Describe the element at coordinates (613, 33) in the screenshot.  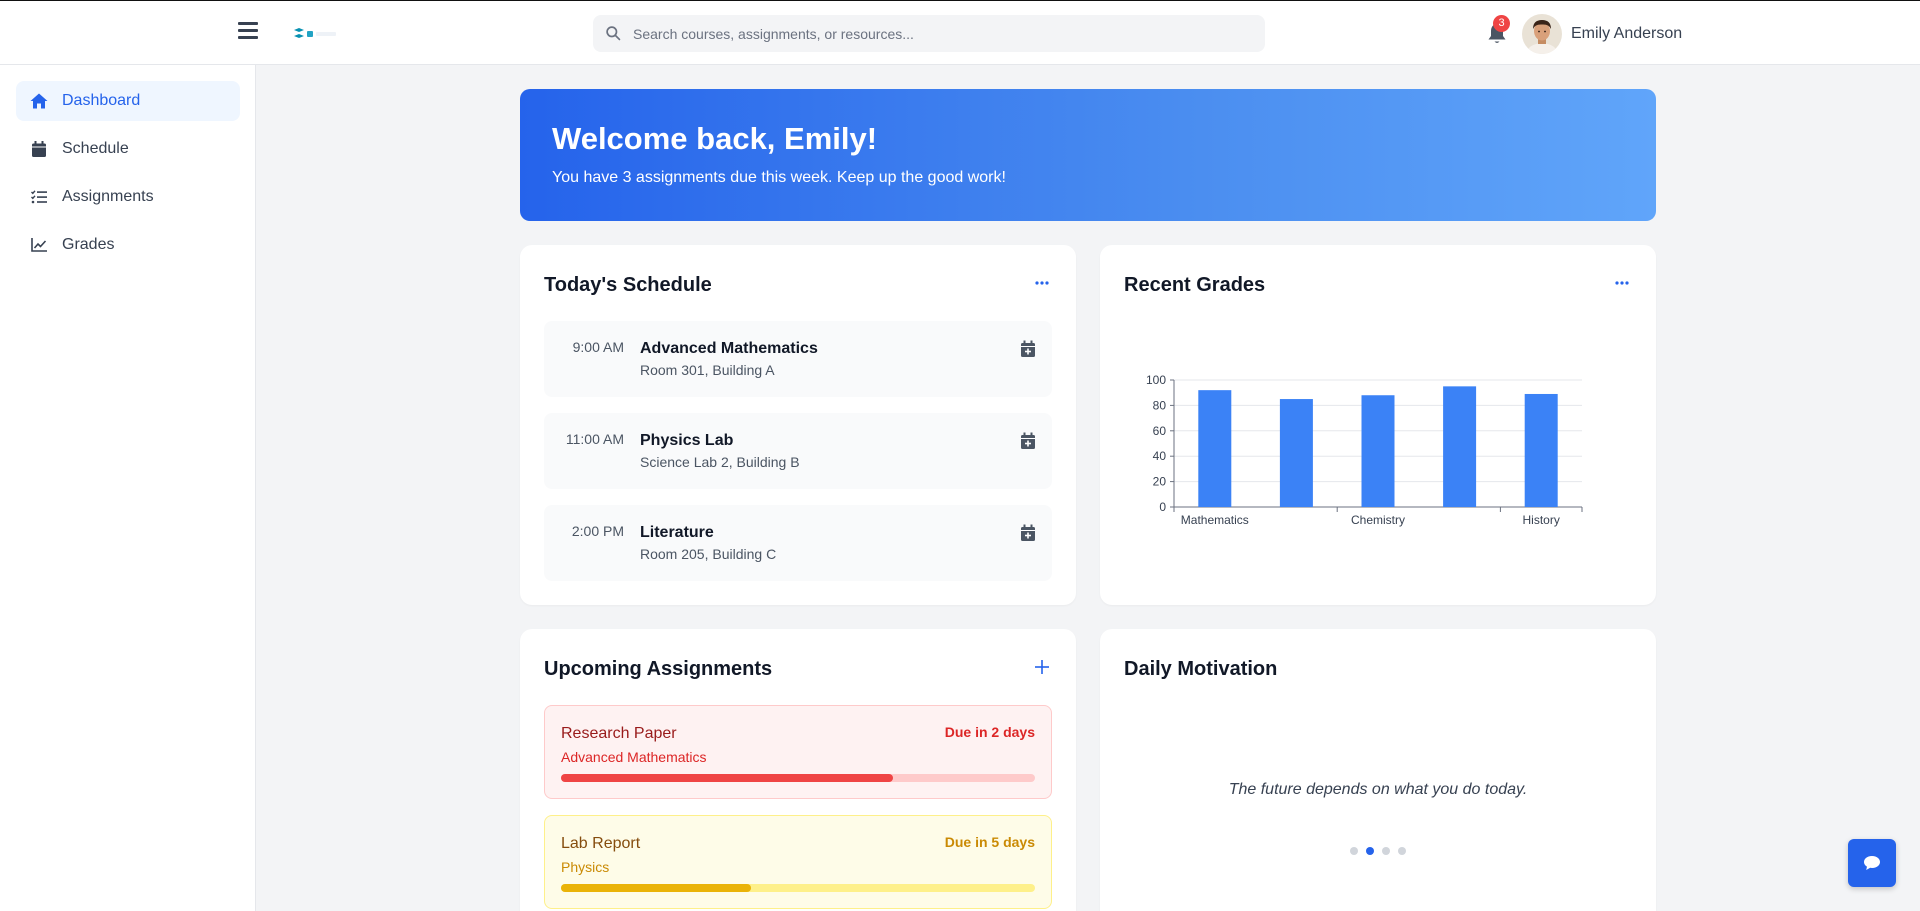
I see `search-icon` at that location.